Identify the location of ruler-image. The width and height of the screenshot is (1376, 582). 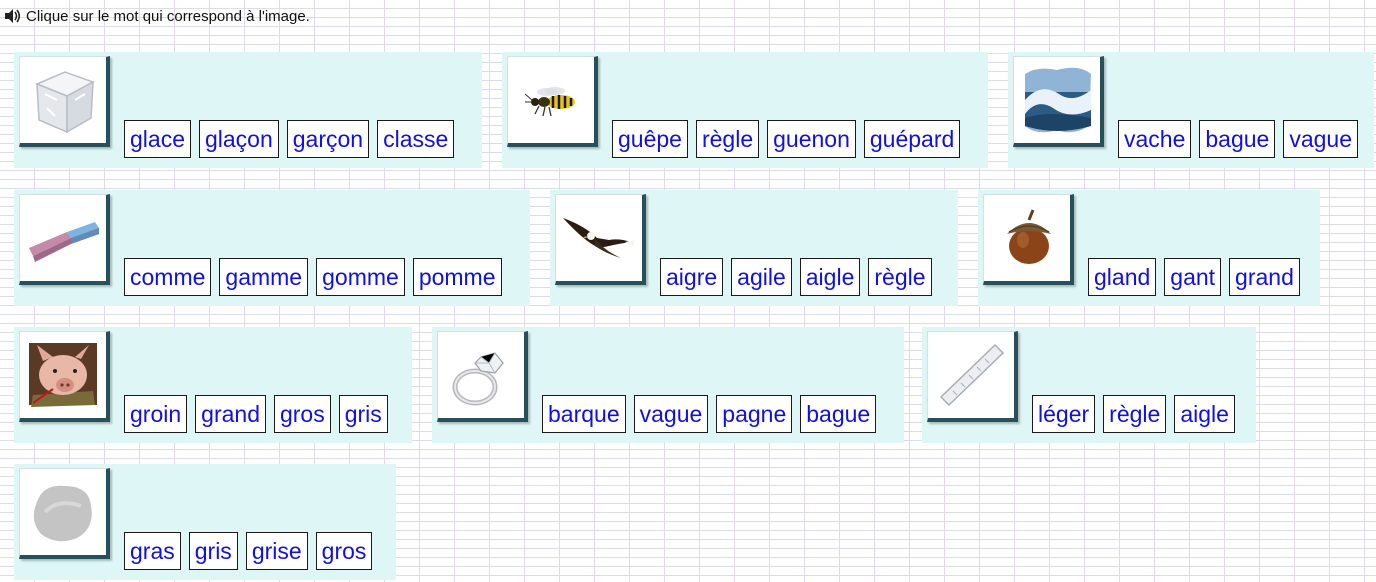
(972, 376).